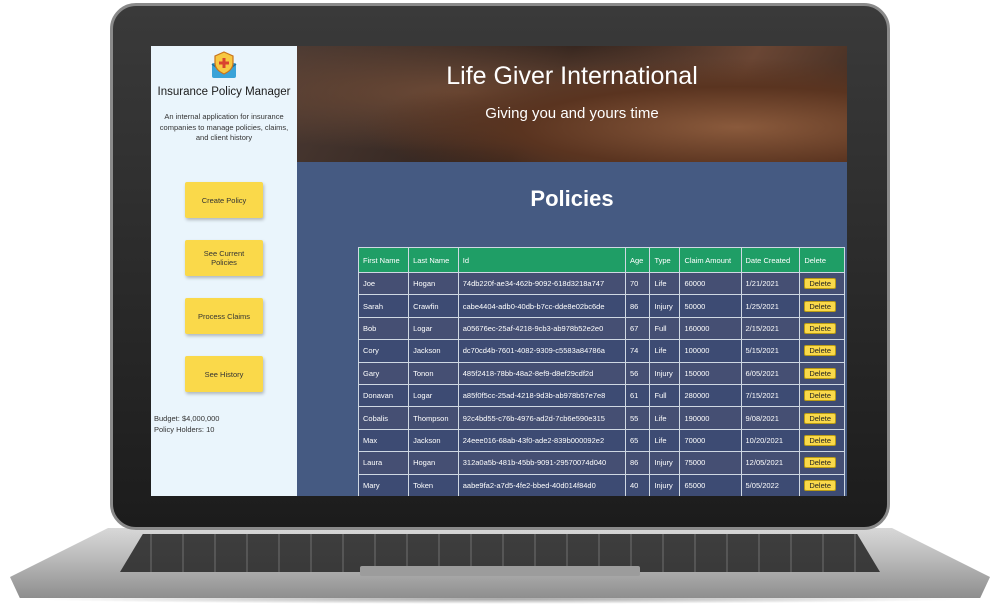 This screenshot has width=997, height=610. I want to click on date-created-cell: 9/08/2021, so click(770, 418).